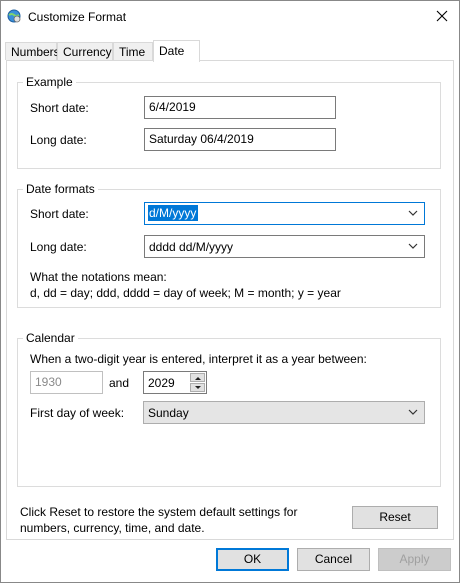 The width and height of the screenshot is (460, 583). I want to click on first-day-value: Sunday, so click(168, 413).